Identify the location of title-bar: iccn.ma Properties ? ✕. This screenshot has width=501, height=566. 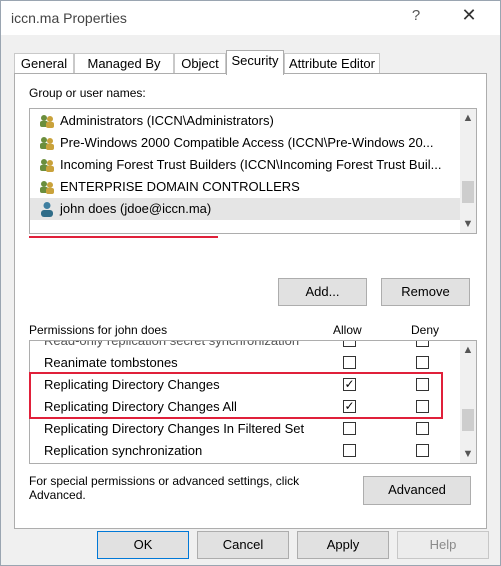
(250, 18).